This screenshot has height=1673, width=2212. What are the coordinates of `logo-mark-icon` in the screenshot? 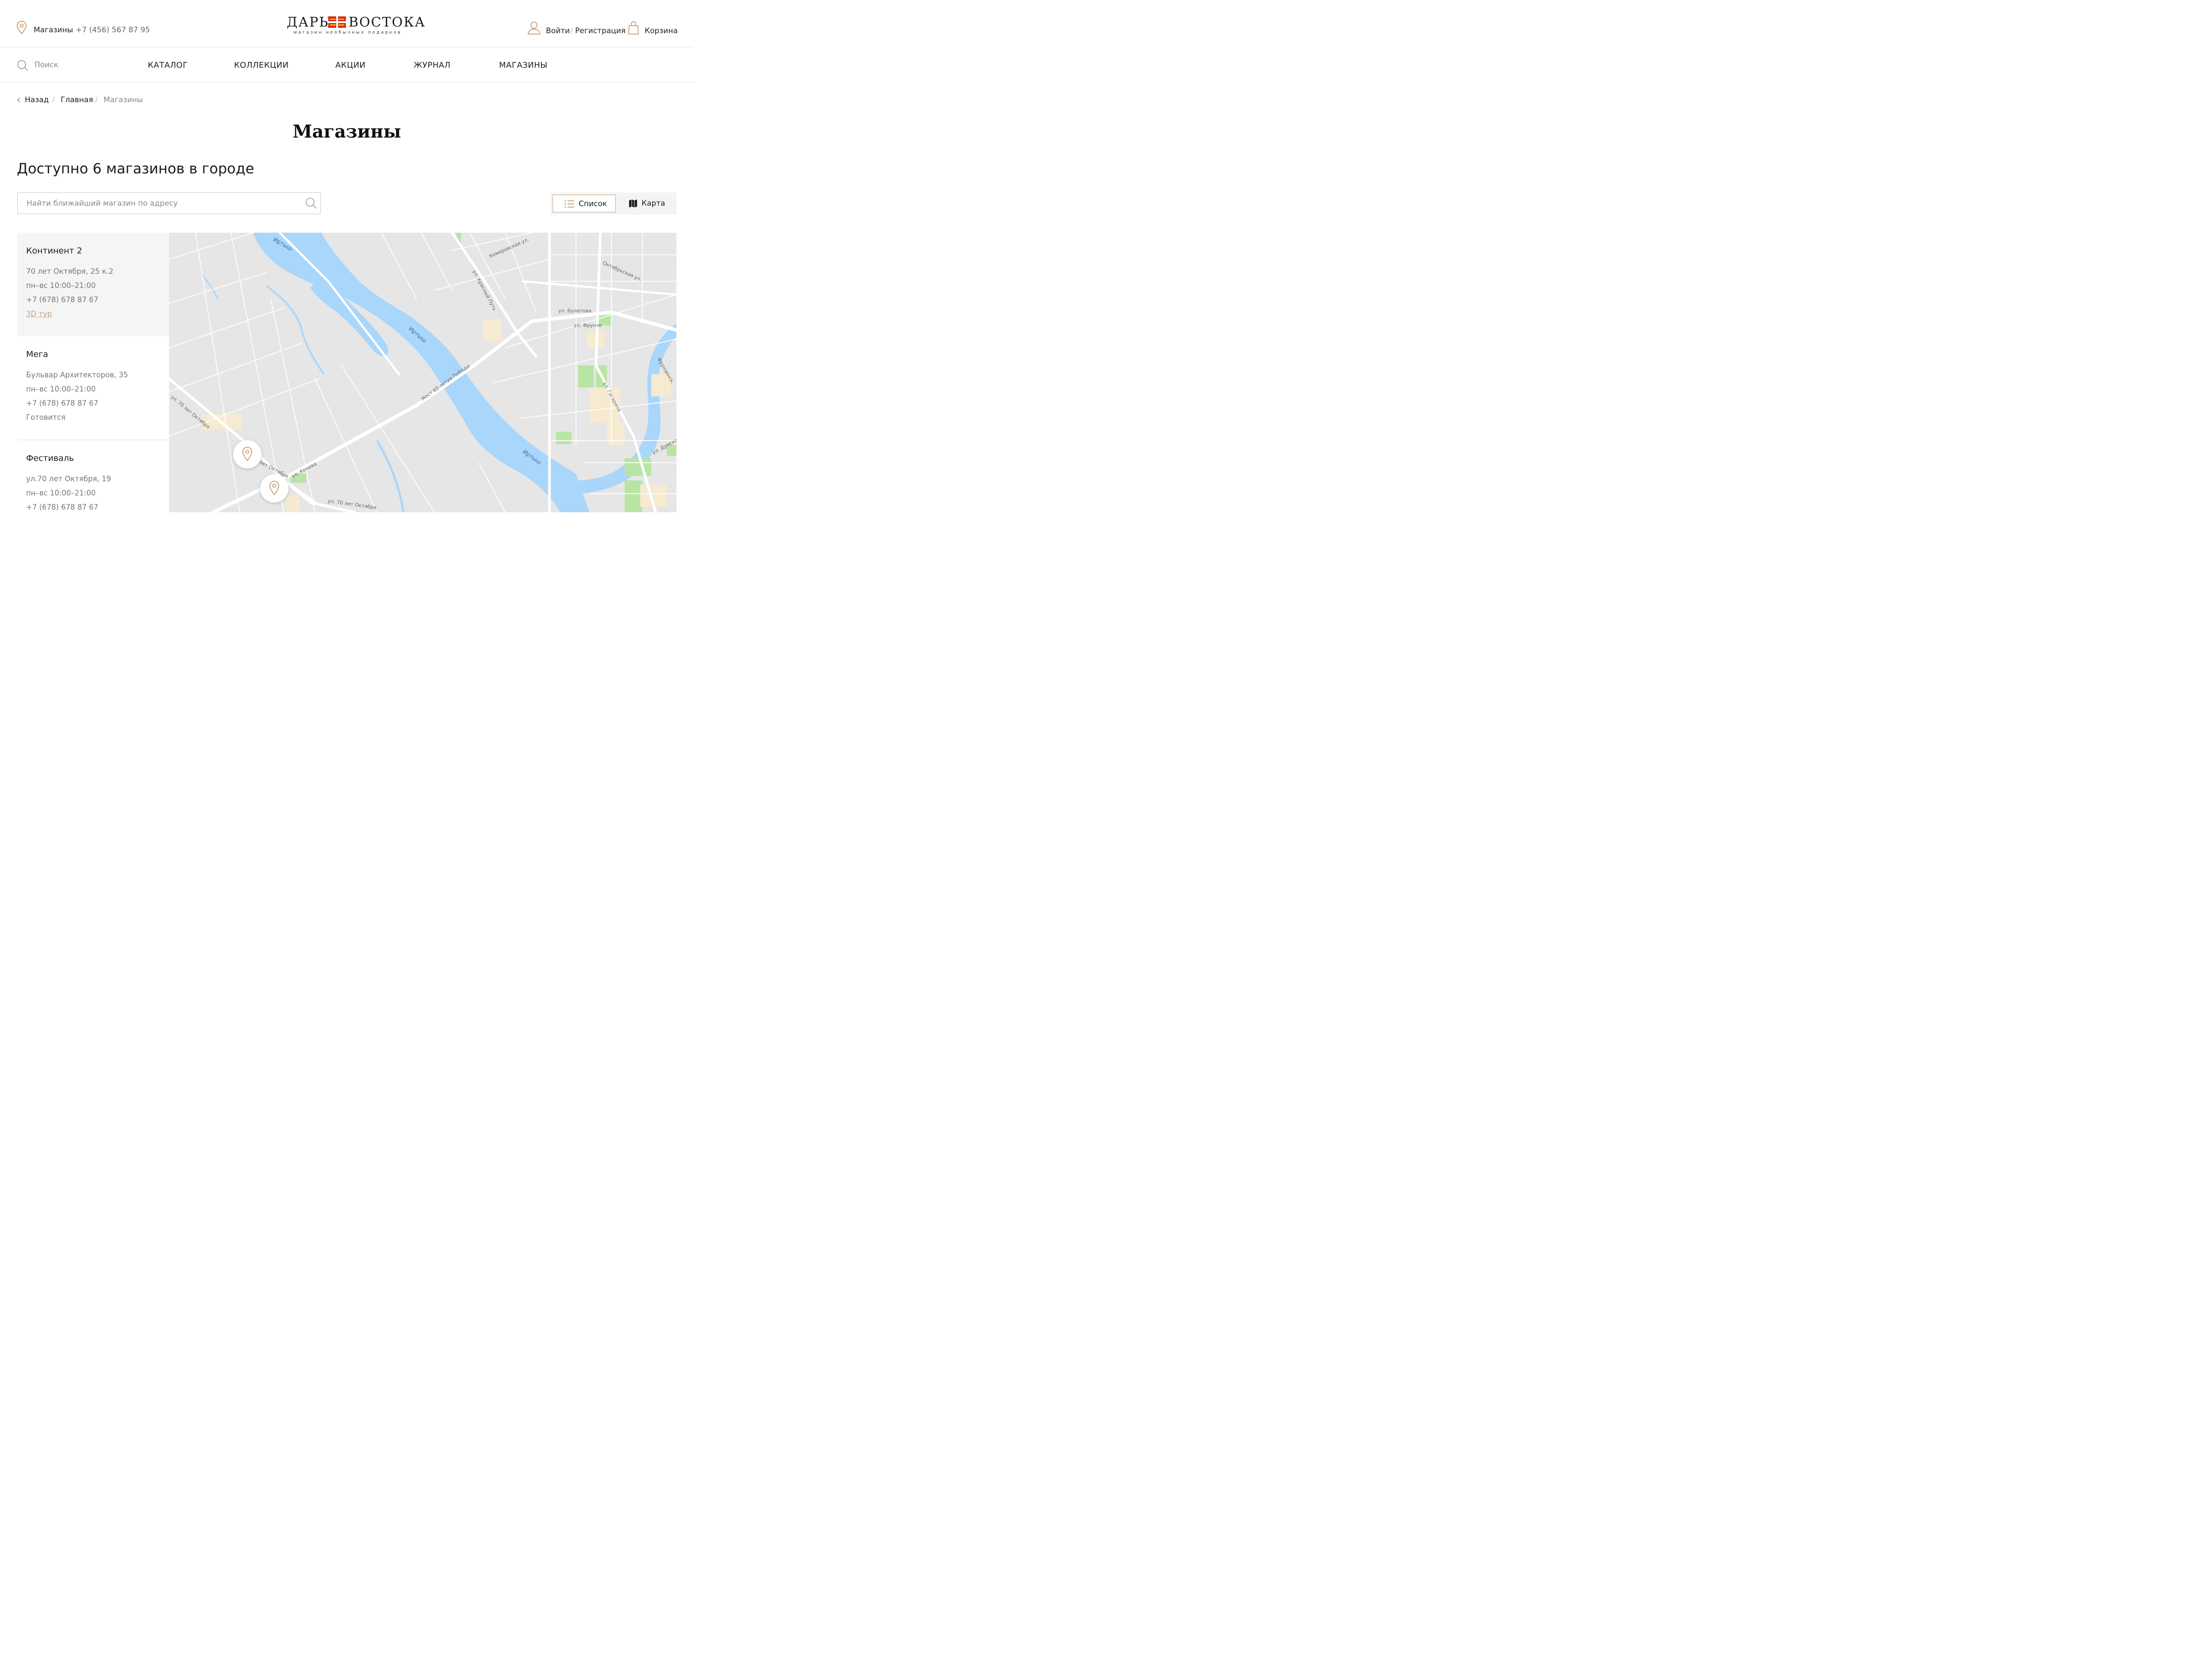 It's located at (337, 22).